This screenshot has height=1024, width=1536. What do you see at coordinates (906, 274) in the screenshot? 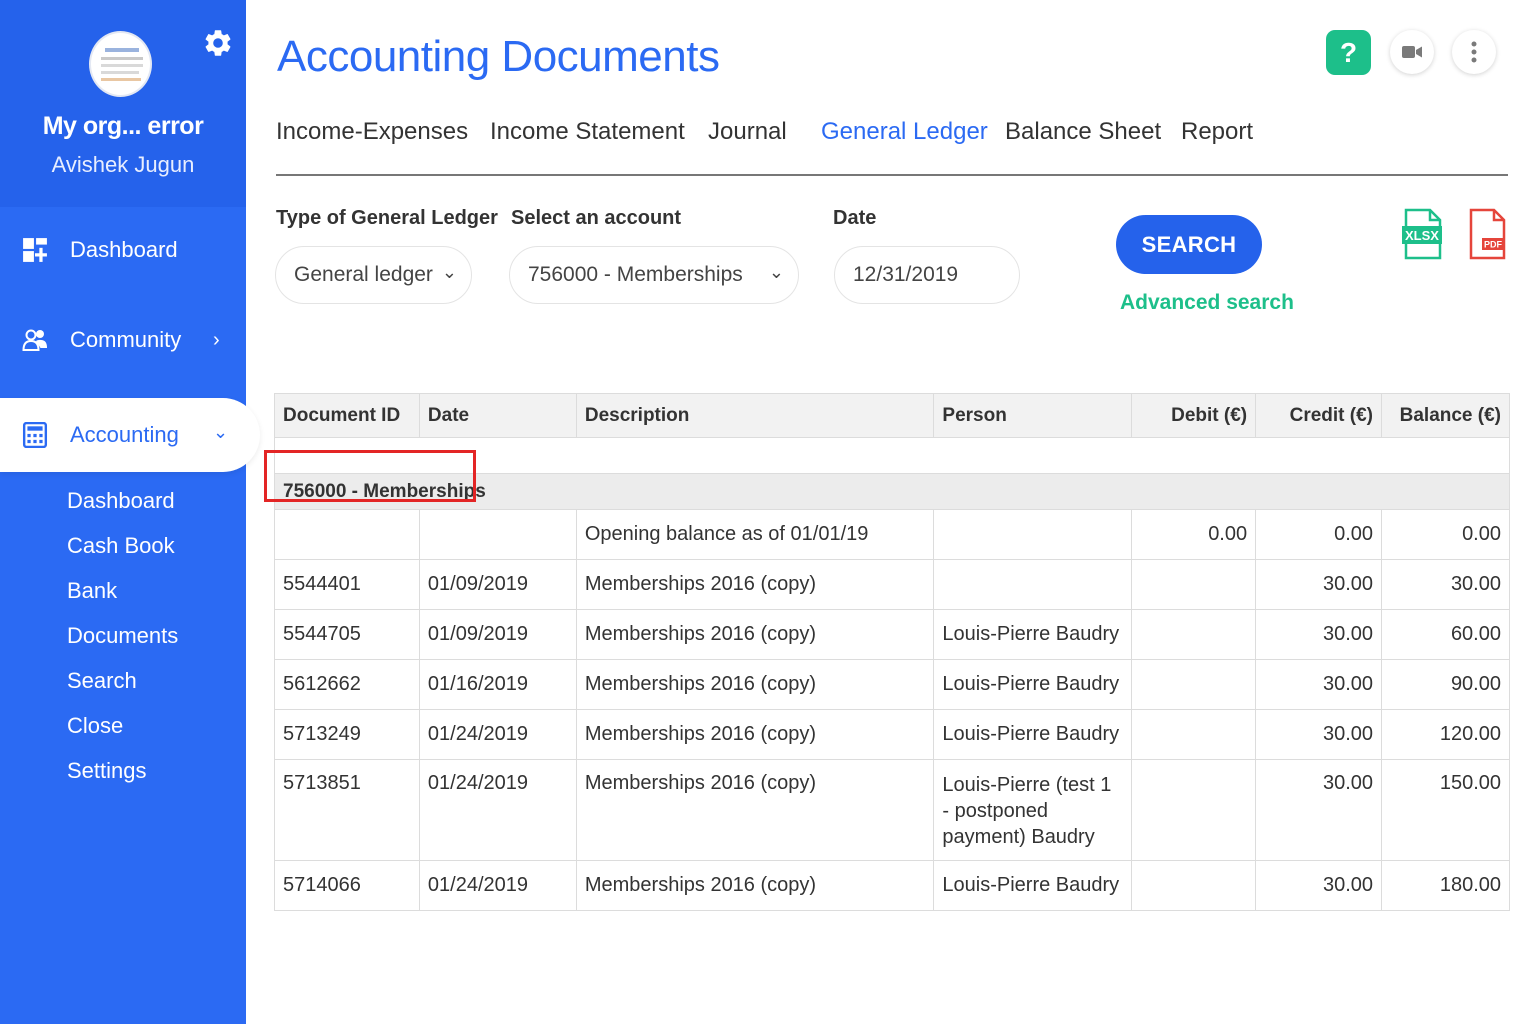
I see `date-value: 12/31/2019` at bounding box center [906, 274].